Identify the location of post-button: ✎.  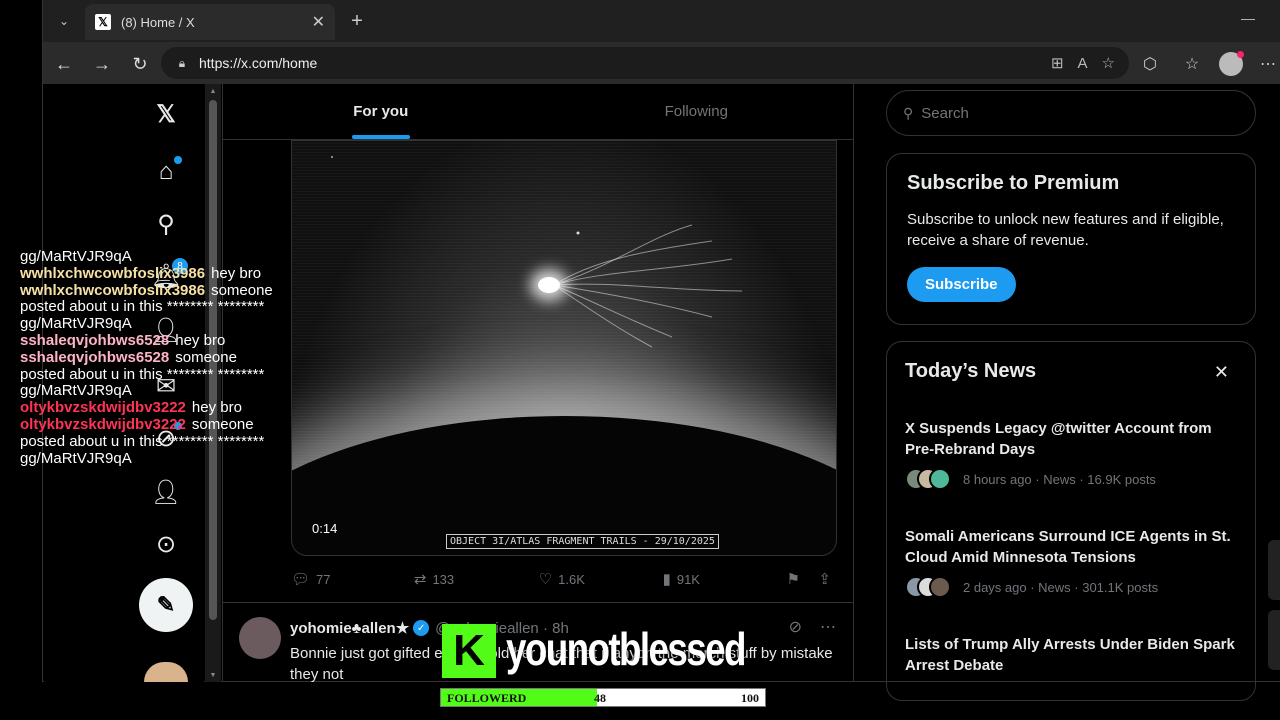
(166, 605).